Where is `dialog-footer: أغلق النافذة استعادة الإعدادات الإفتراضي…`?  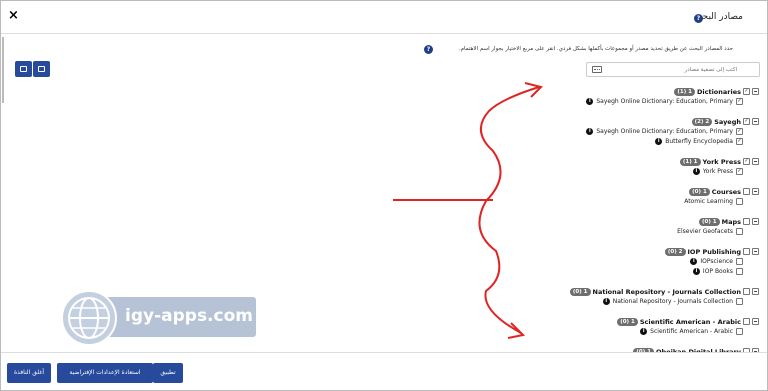
dialog-footer: أغلق النافذة استعادة الإعدادات الإفتراضي… is located at coordinates (384, 371).